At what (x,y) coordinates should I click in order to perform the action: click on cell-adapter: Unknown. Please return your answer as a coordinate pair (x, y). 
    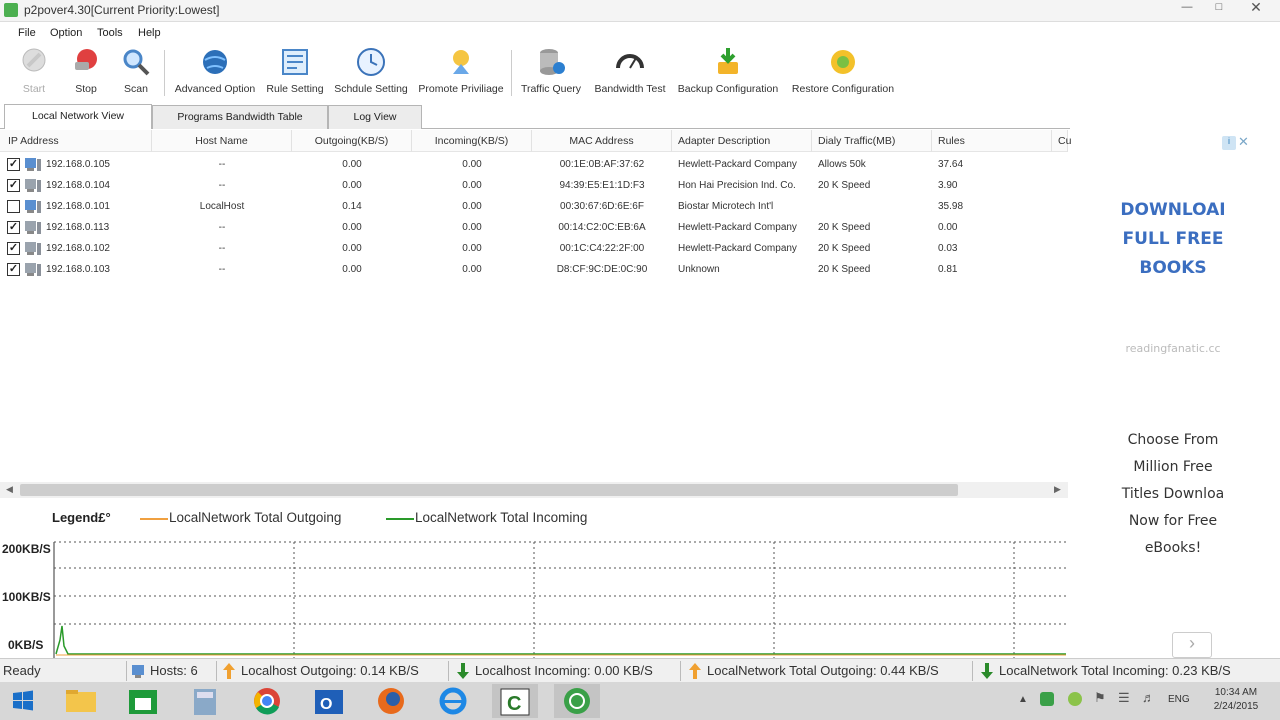
    Looking at the image, I should click on (699, 269).